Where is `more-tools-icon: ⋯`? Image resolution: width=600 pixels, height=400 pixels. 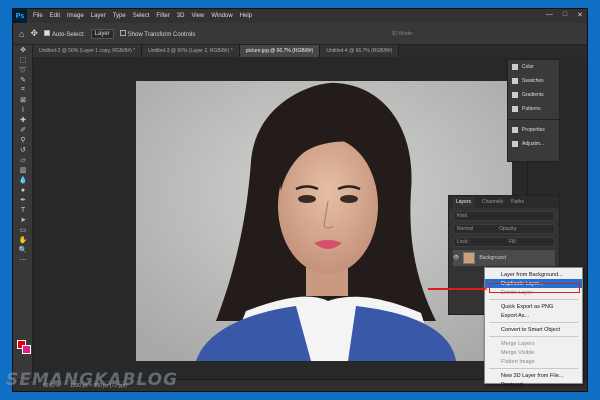
more-tools-icon: ⋯ is located at coordinates (23, 260).